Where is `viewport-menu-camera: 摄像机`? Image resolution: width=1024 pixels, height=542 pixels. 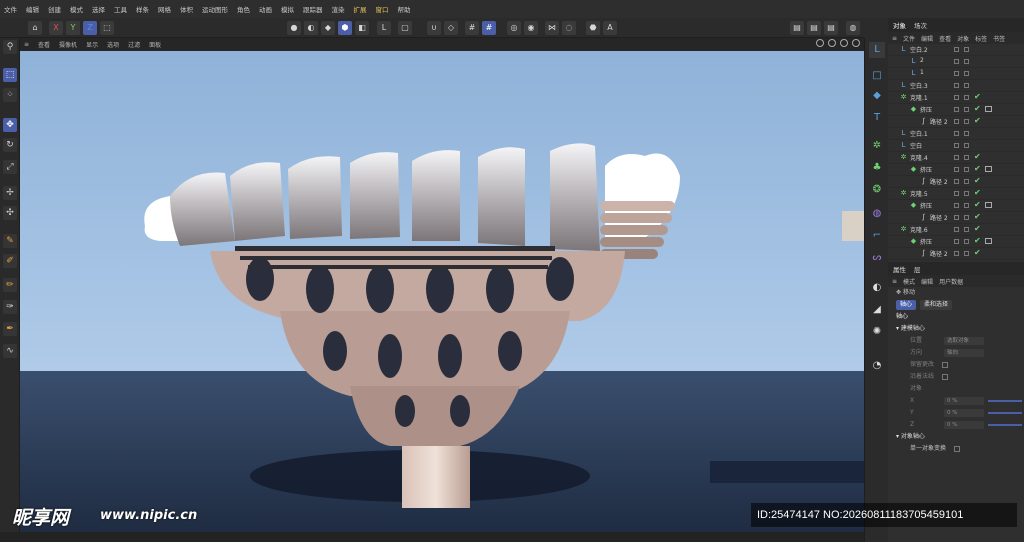
viewport-menu-camera: 摄像机 is located at coordinates (68, 44).